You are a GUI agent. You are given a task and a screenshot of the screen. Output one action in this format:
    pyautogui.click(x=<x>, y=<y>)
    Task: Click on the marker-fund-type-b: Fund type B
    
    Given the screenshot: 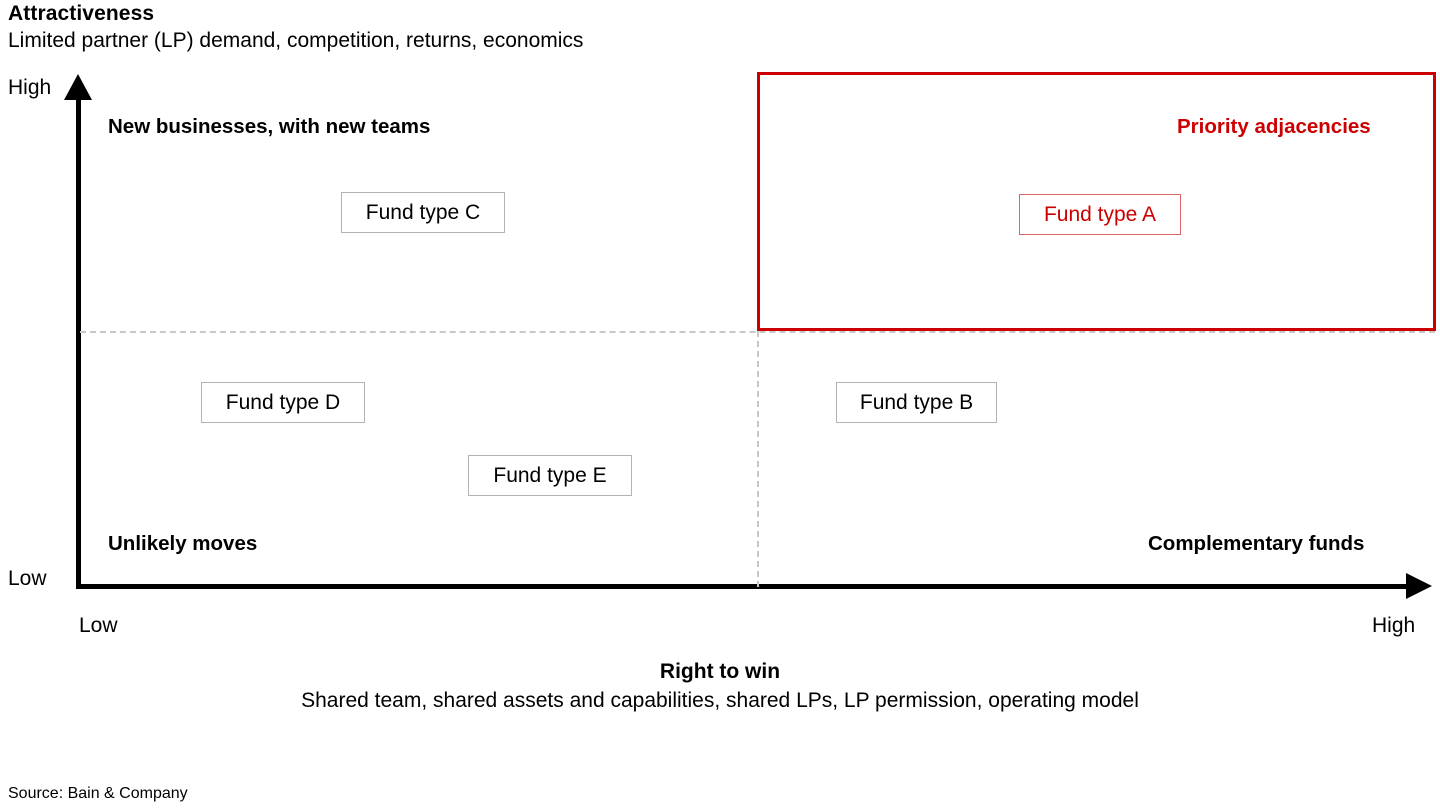 What is the action you would take?
    pyautogui.click(x=916, y=402)
    